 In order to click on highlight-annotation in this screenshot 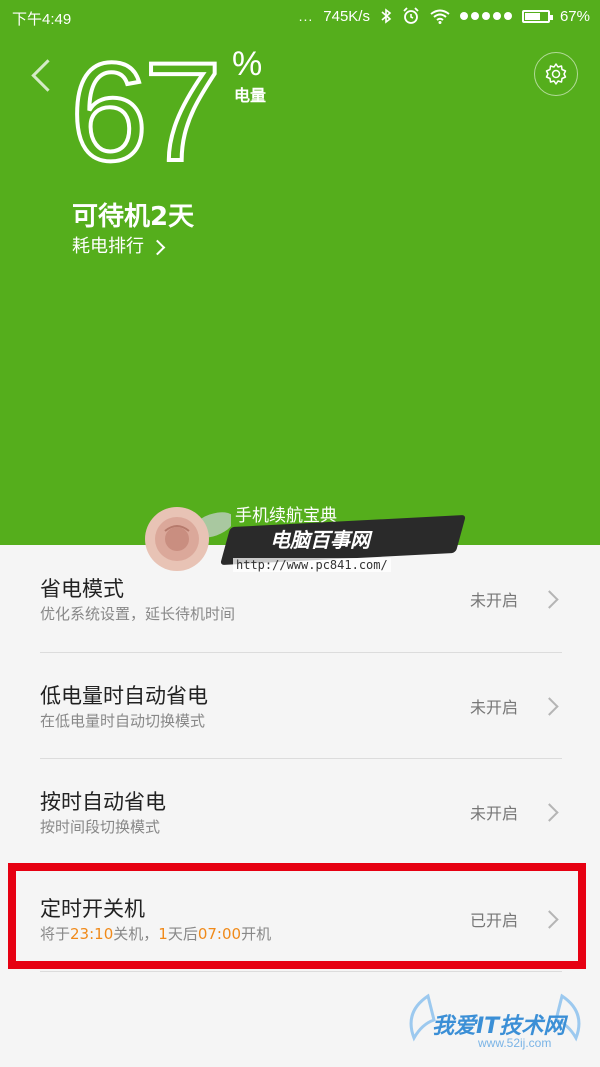, I will do `click(297, 916)`.